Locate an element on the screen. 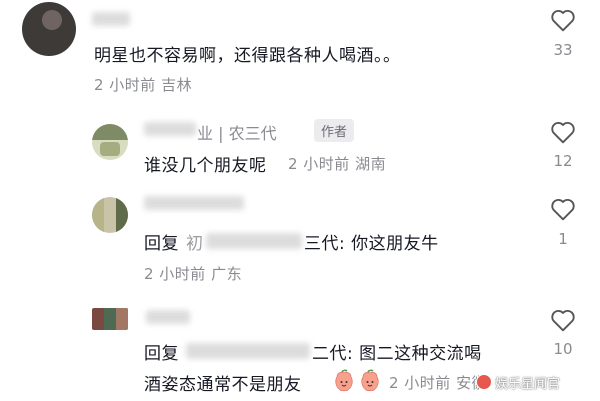  like-count: 1 is located at coordinates (563, 239).